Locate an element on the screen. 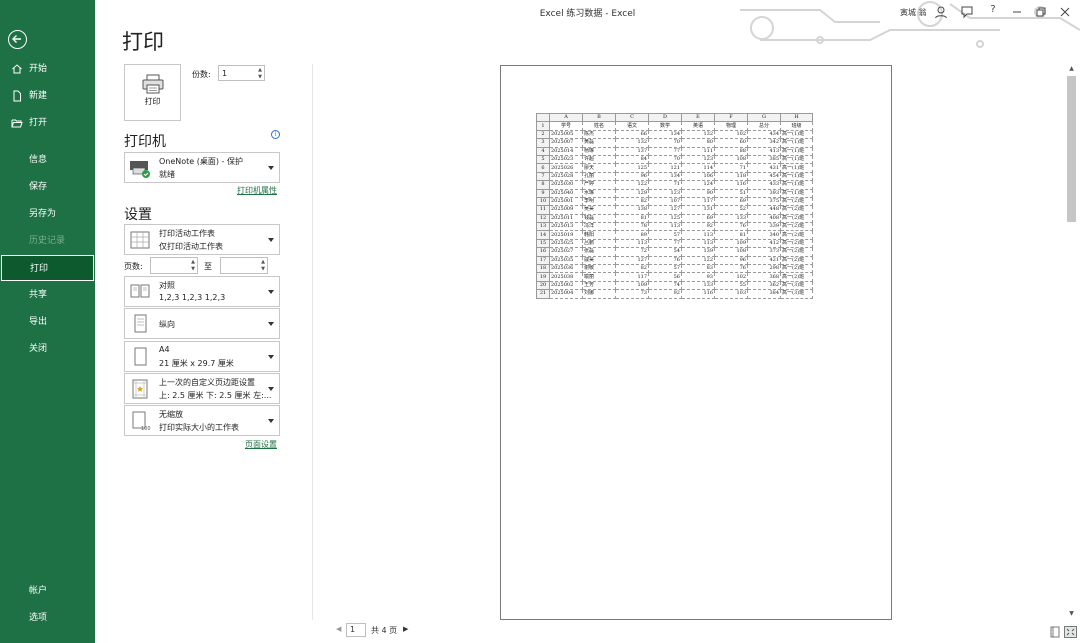  copies-value: 1 is located at coordinates (225, 73).